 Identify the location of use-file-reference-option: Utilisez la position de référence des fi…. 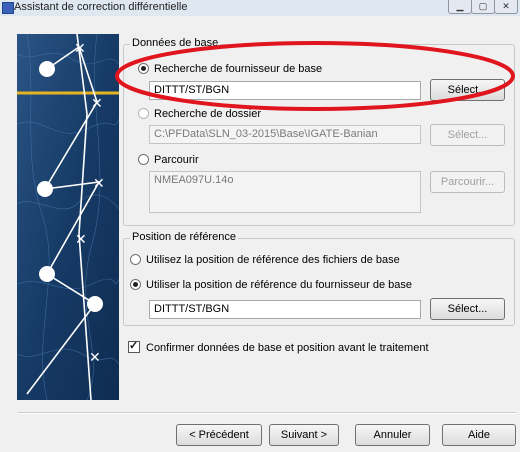
(265, 260).